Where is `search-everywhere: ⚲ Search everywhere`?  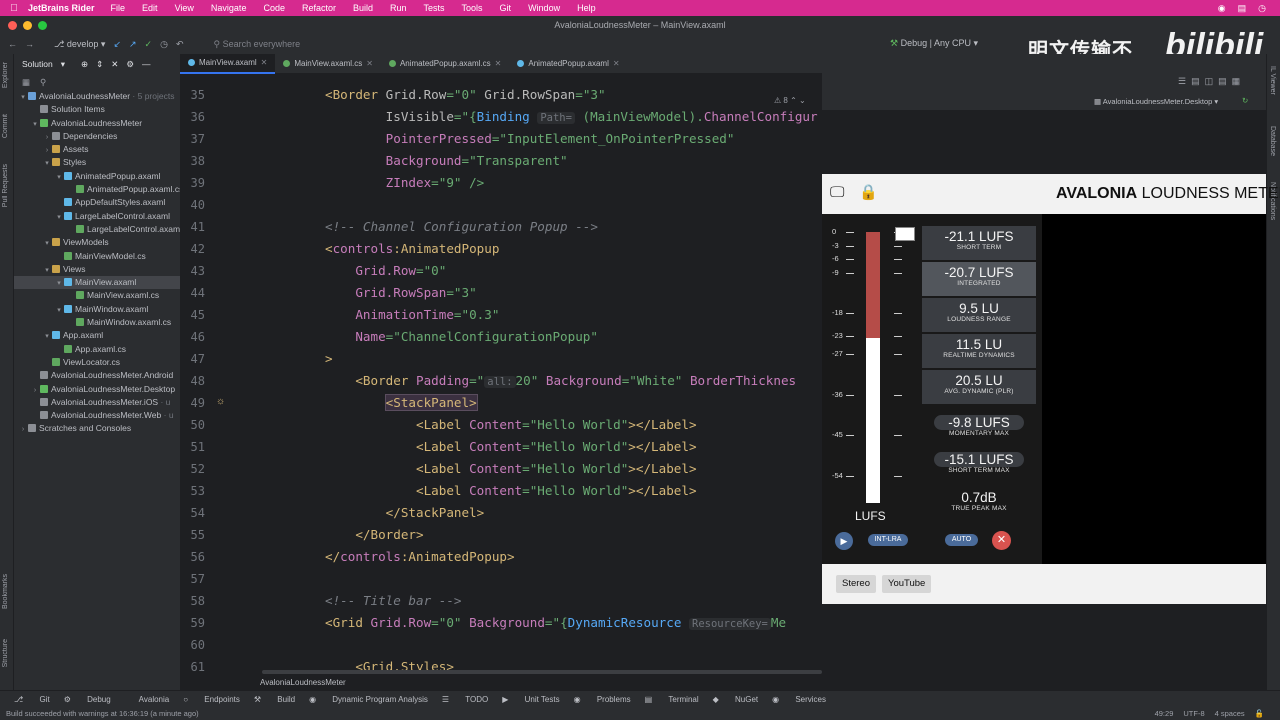
search-everywhere: ⚲ Search everywhere is located at coordinates (256, 44).